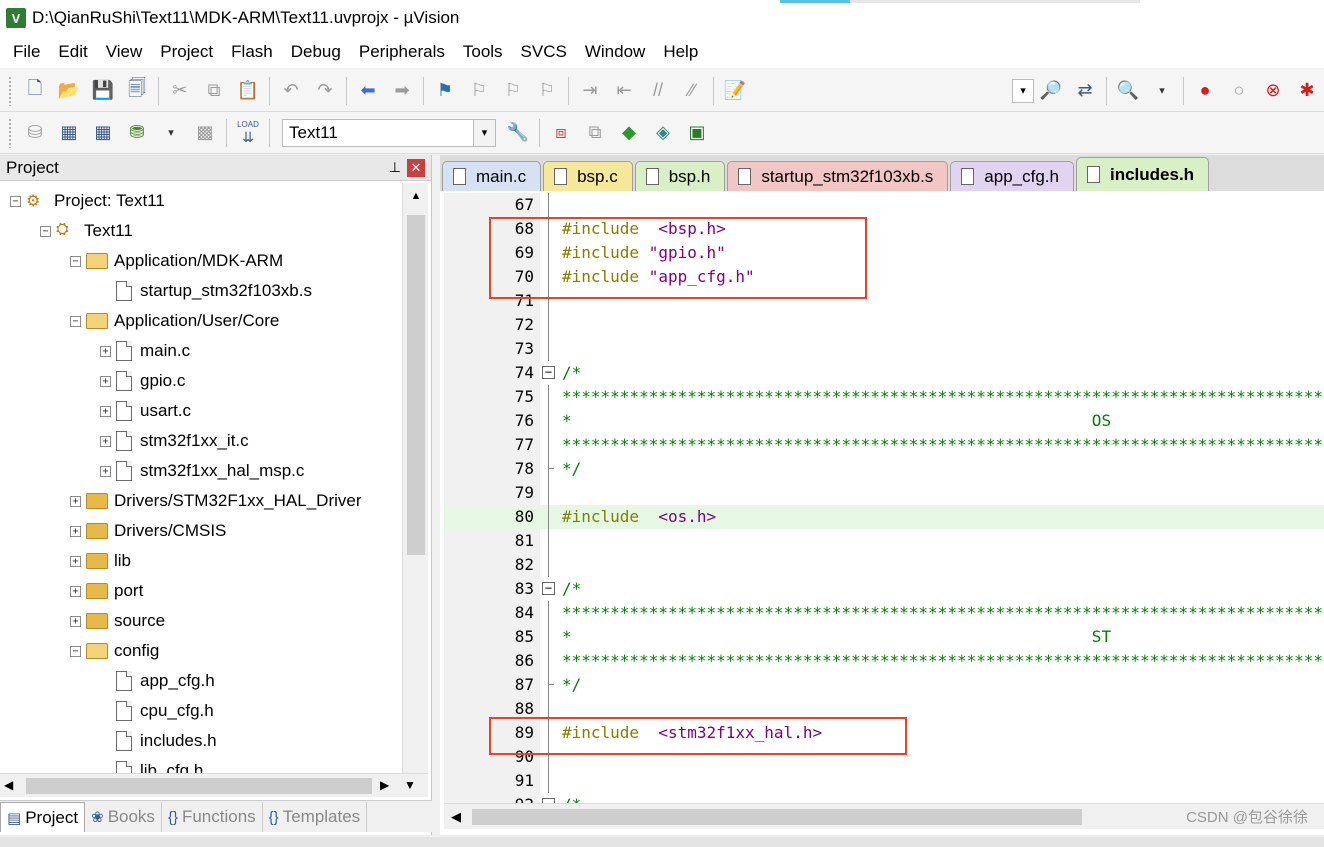 Image resolution: width=1324 pixels, height=847 pixels. I want to click on prev-bookmark-icon: ⚐, so click(479, 91).